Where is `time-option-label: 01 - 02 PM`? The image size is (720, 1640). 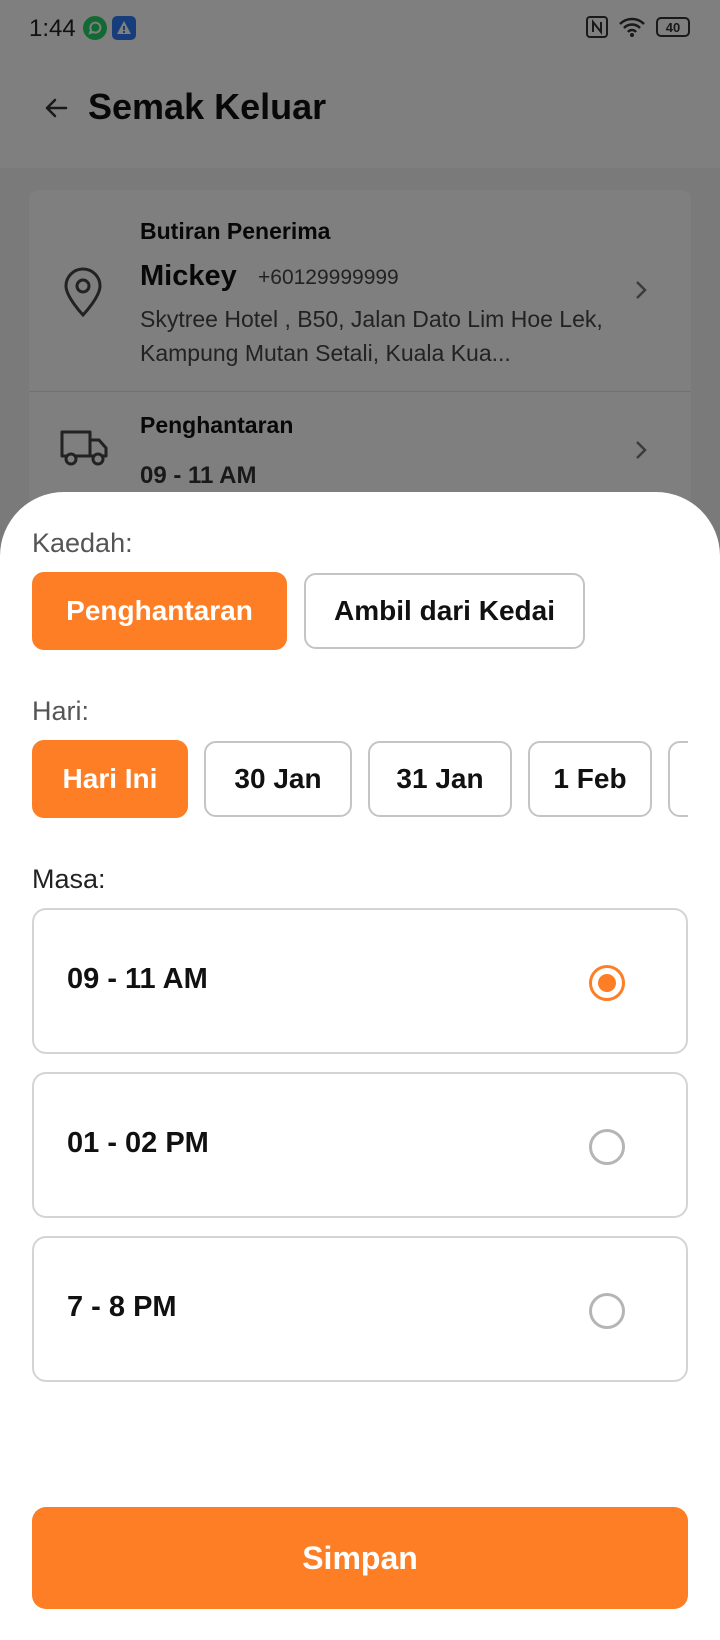
time-option-label: 01 - 02 PM is located at coordinates (138, 1143).